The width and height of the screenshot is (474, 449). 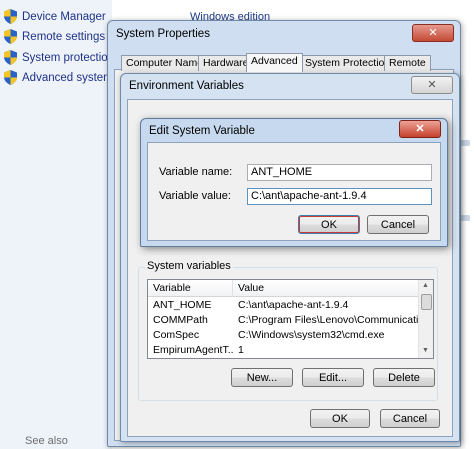 I want to click on ok-button: OK, so click(x=329, y=224).